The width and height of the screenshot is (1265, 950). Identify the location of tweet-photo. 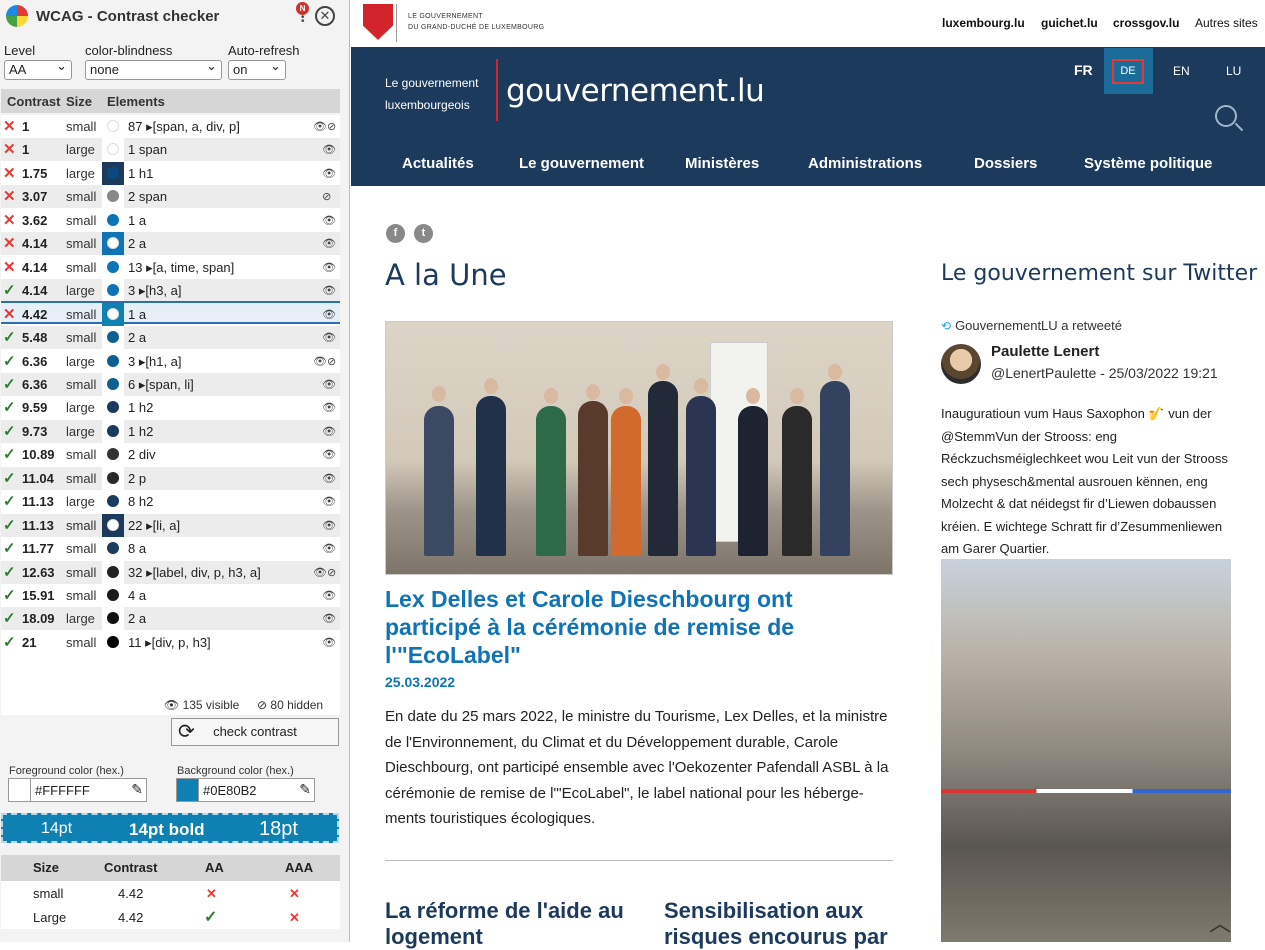
(1086, 750).